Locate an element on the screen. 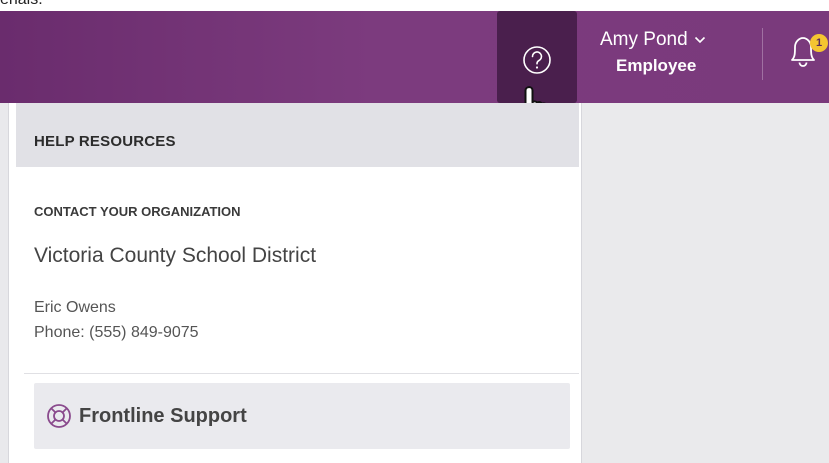  contact-phone: Phone: (555) 849-9075 is located at coordinates (116, 332).